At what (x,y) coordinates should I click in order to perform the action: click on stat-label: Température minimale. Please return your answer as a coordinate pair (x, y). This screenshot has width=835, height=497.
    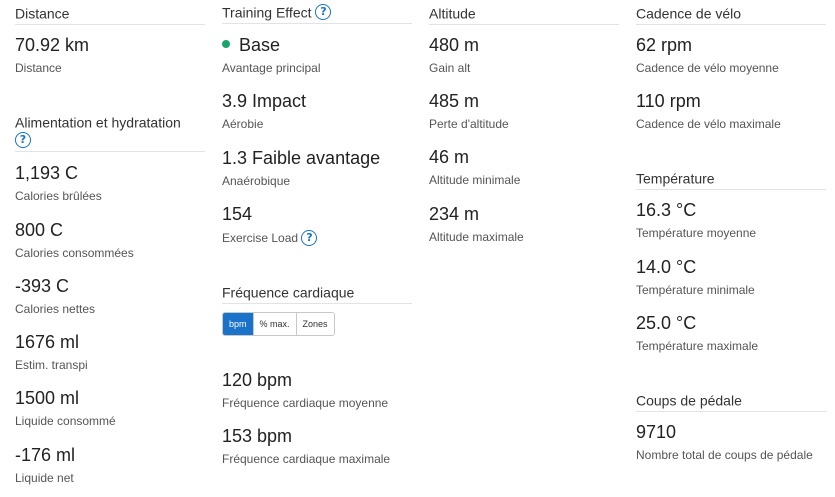
    Looking at the image, I should click on (695, 290).